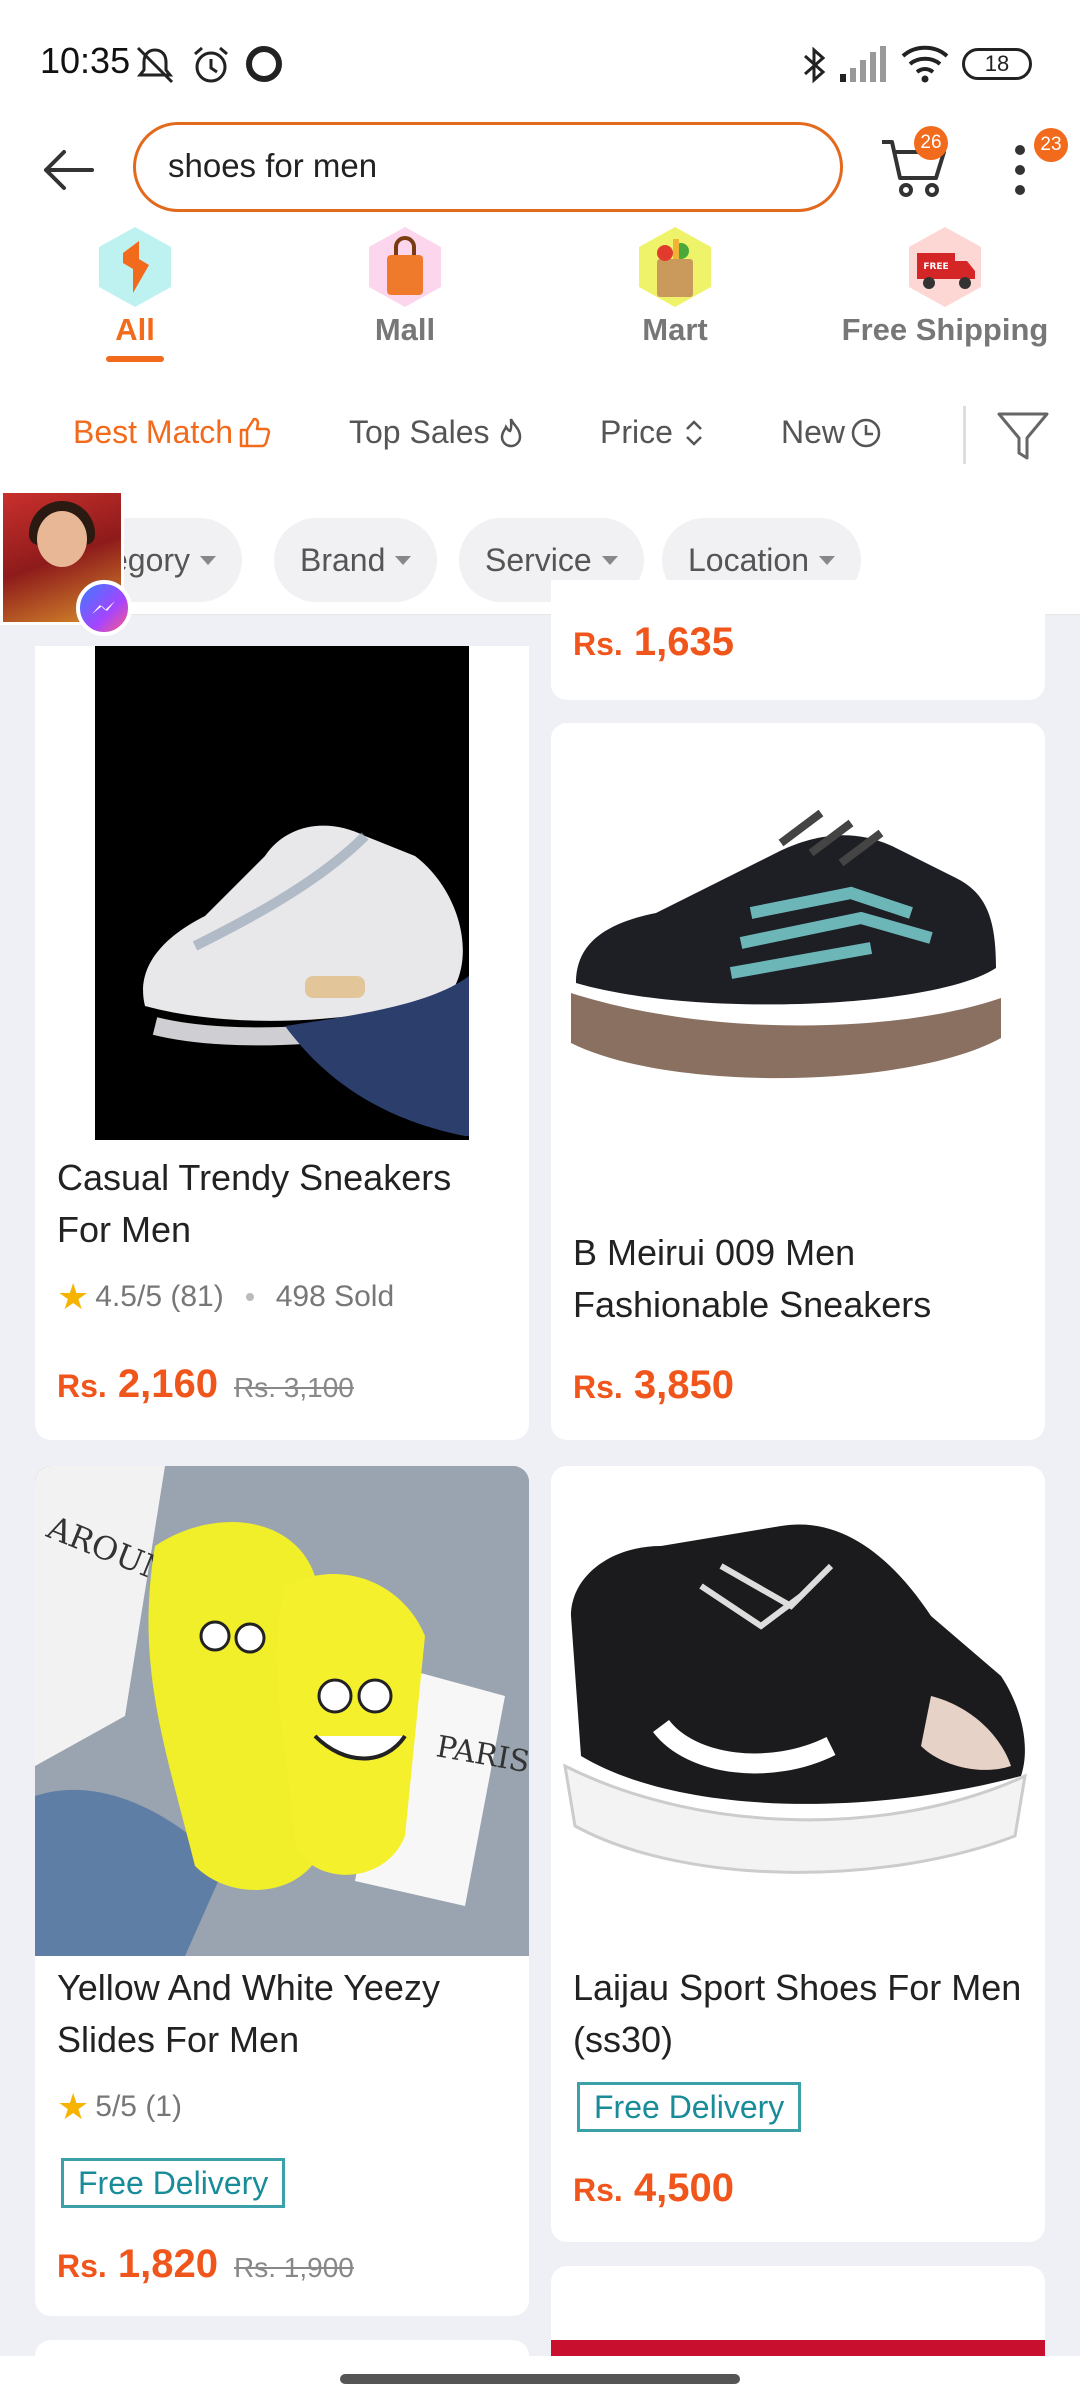 The height and width of the screenshot is (2400, 1080). What do you see at coordinates (135, 267) in the screenshot?
I see `all-icon` at bounding box center [135, 267].